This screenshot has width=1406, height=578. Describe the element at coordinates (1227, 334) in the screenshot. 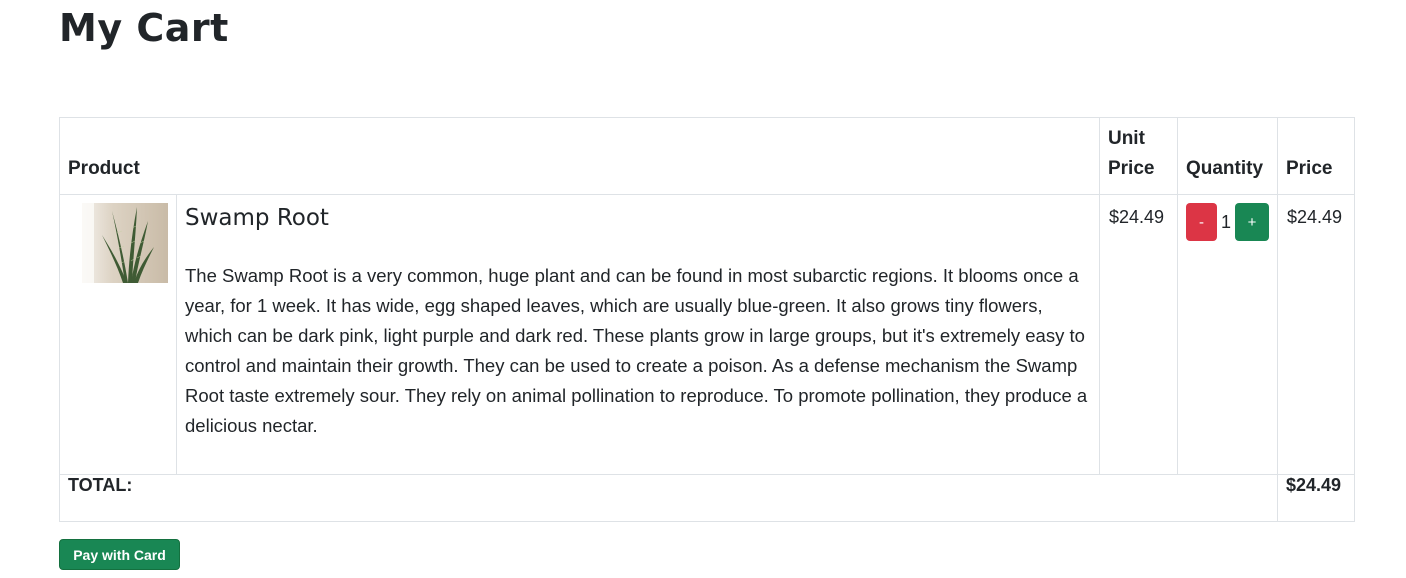

I see `quantity-cell: - 1 +` at that location.